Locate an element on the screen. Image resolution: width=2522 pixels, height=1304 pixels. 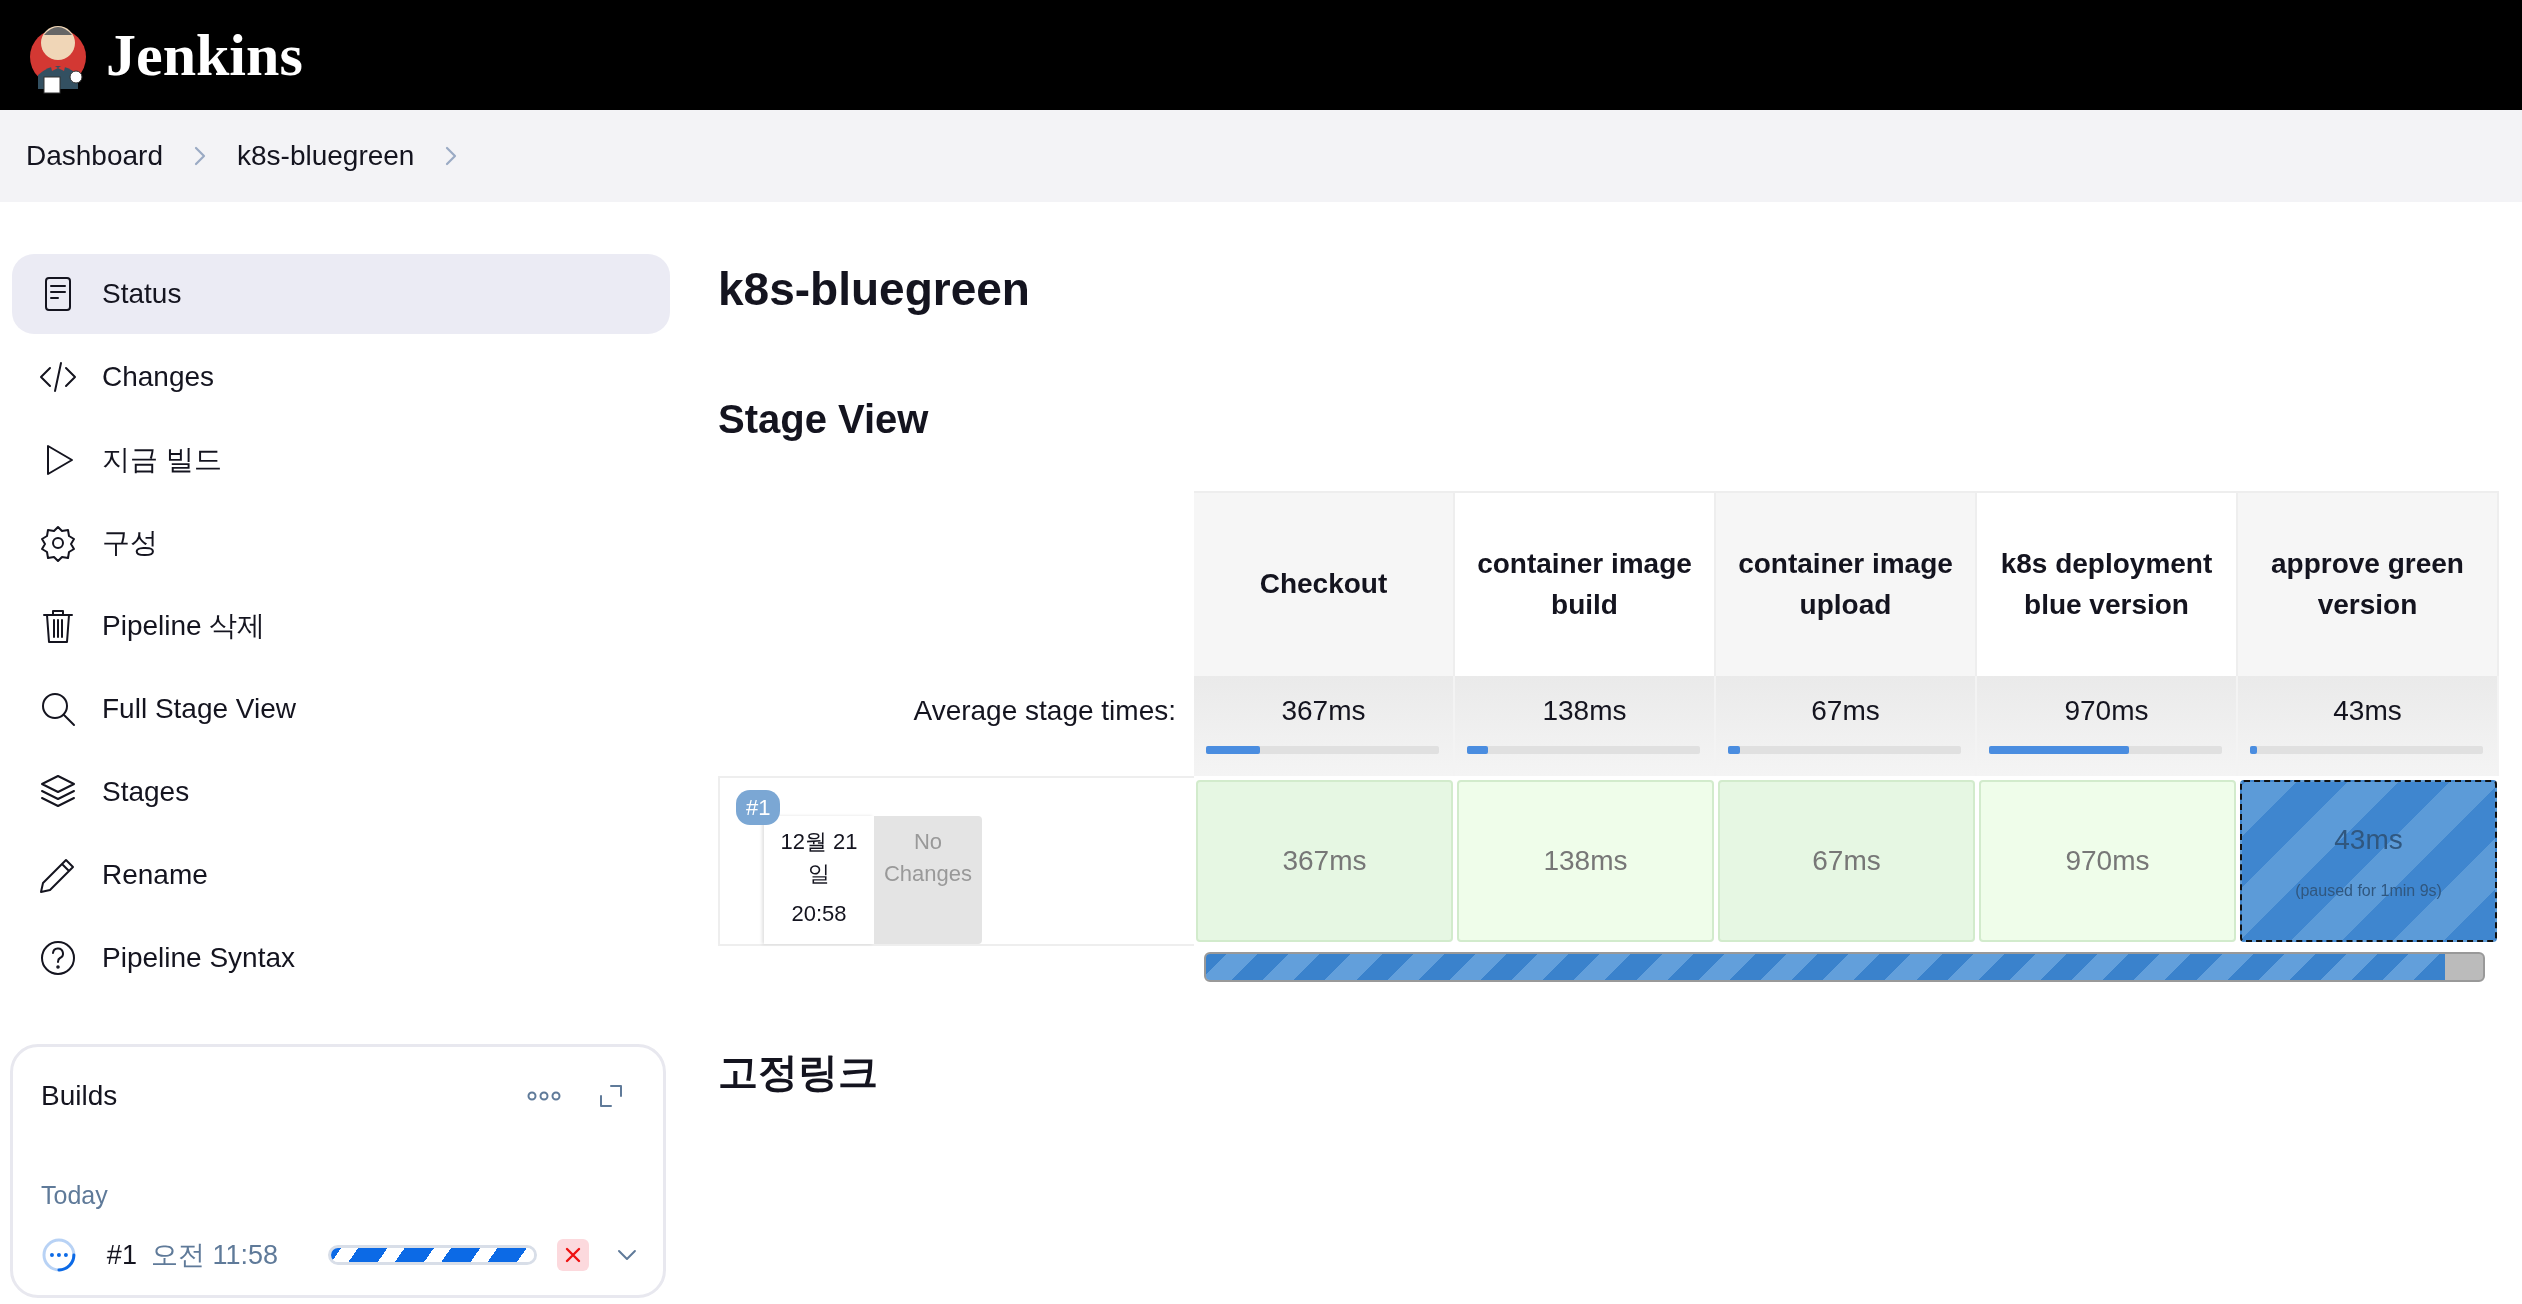
sidebar-item: Changes is located at coordinates (341, 377).